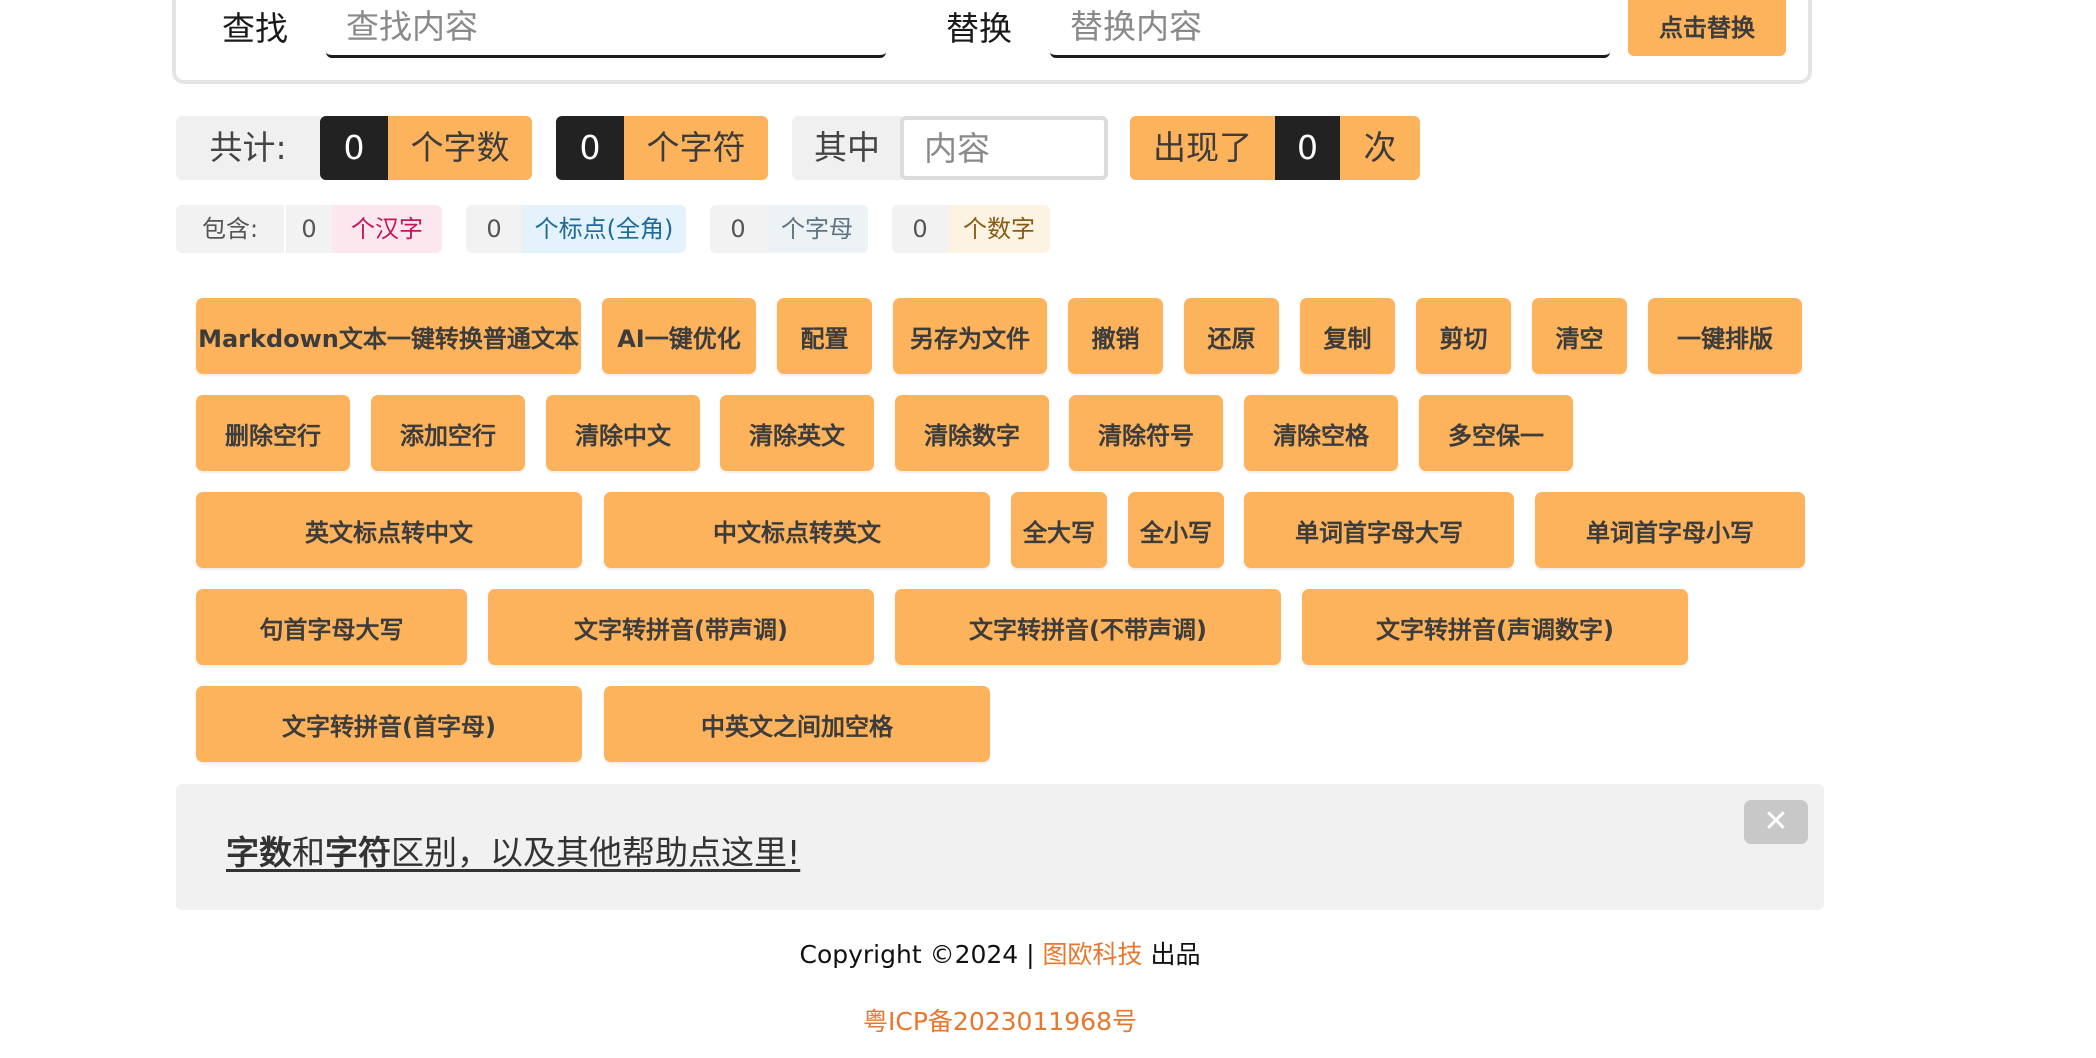  What do you see at coordinates (358, 852) in the screenshot?
I see `help-char-count: 字符` at bounding box center [358, 852].